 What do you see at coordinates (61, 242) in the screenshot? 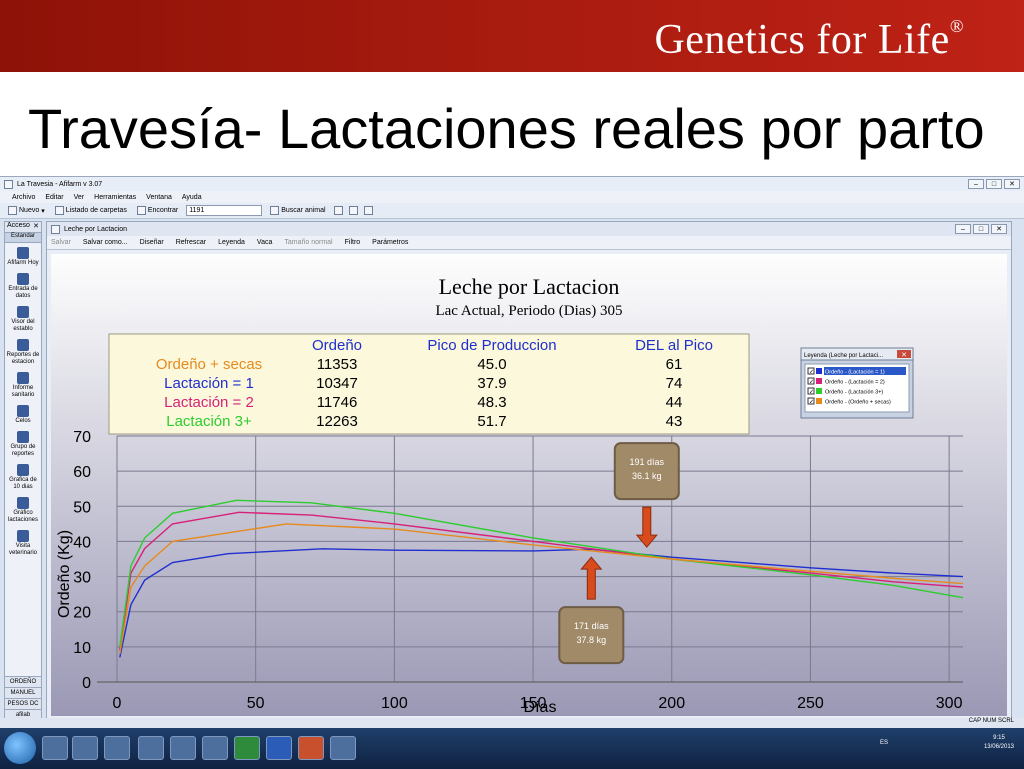
I see `salvar-button: Salvar` at bounding box center [61, 242].